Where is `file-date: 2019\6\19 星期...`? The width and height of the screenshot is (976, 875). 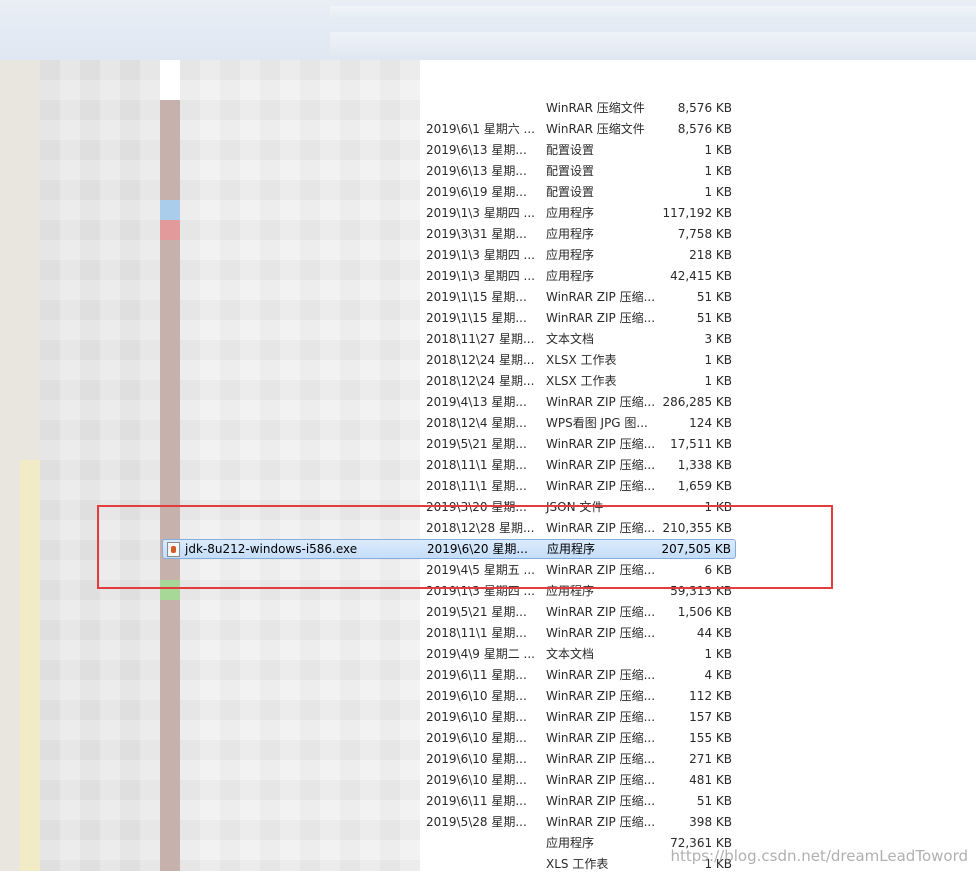
file-date: 2019\6\19 星期... is located at coordinates (476, 192).